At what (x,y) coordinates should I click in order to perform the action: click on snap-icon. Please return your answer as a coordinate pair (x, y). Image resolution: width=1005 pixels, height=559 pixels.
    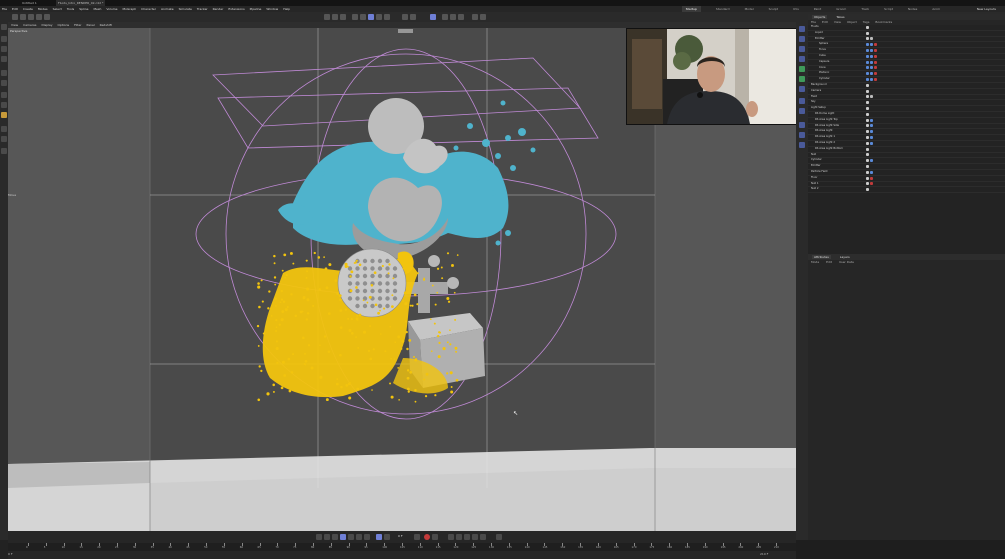
    Looking at the image, I should click on (405, 17).